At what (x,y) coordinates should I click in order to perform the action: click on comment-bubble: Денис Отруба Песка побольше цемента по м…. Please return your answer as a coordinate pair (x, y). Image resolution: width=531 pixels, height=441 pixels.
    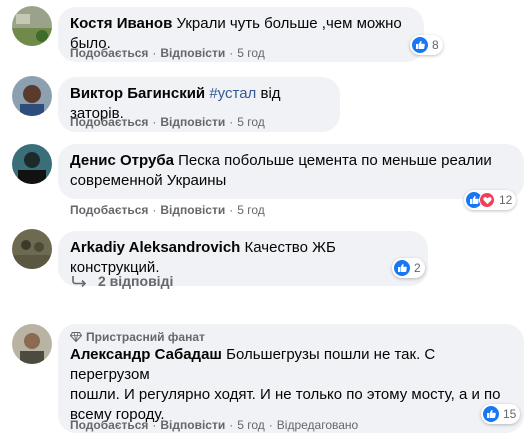
    Looking at the image, I should click on (291, 171).